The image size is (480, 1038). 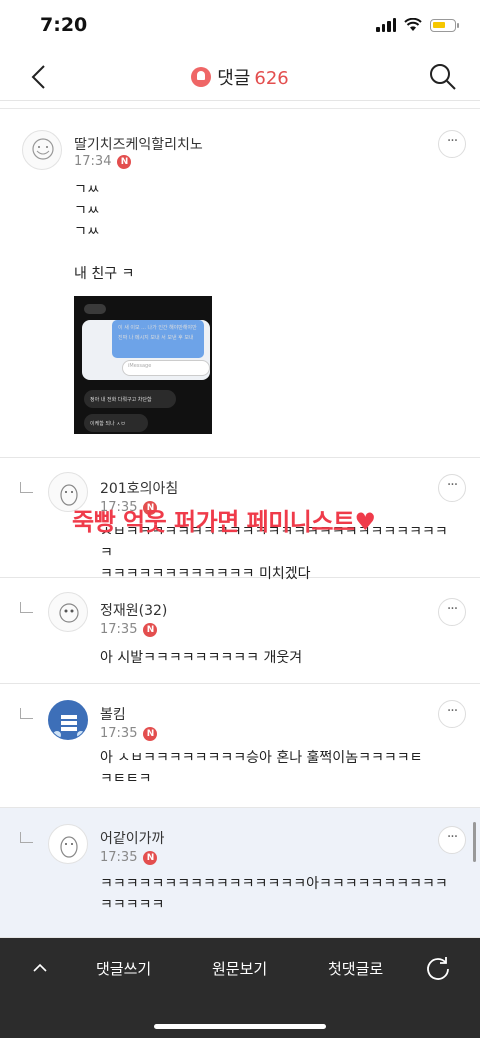 I want to click on status-icons, so click(x=417, y=25).